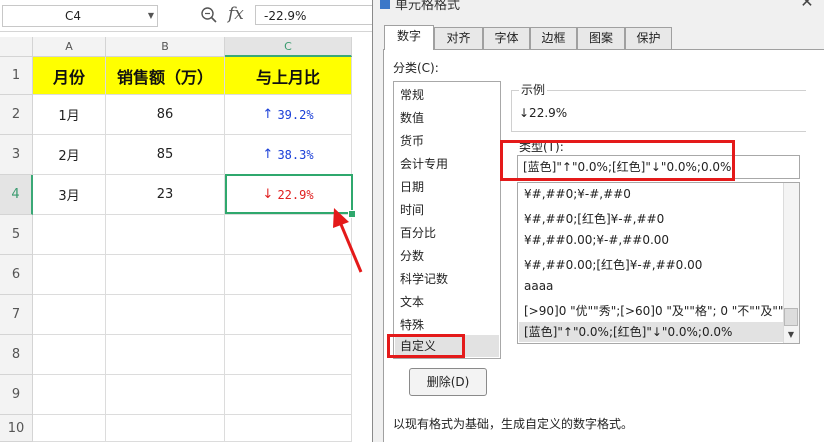 This screenshot has height=442, width=824. Describe the element at coordinates (16, 395) in the screenshot. I see `row-header-9: 9` at that location.